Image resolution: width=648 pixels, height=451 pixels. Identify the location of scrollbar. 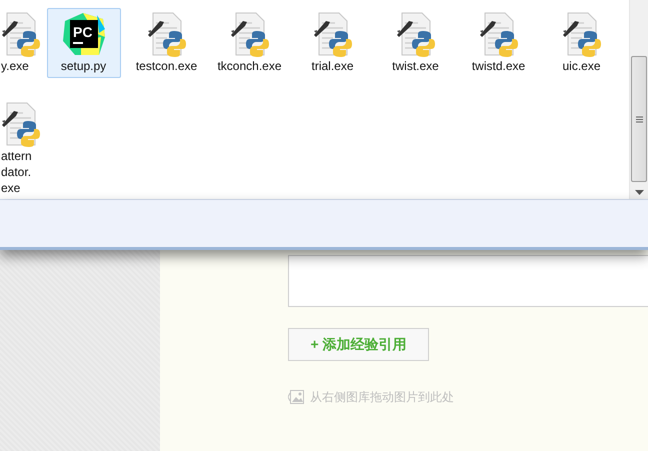
(638, 99).